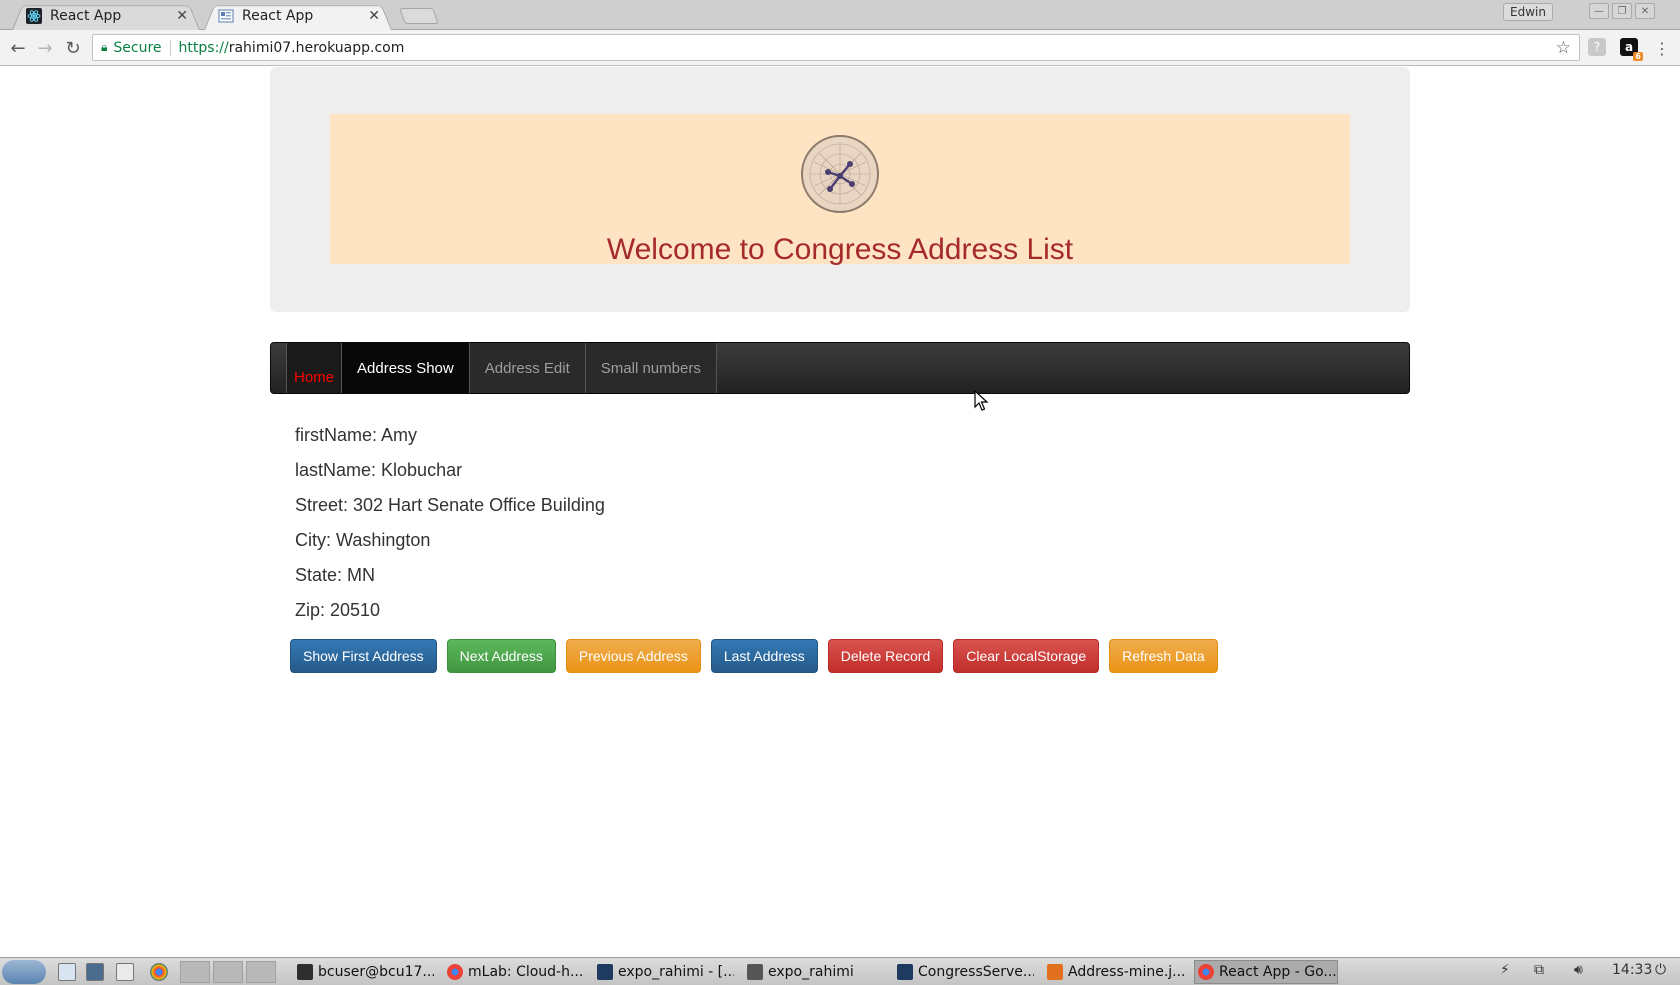 This screenshot has height=985, width=1680. What do you see at coordinates (316, 47) in the screenshot?
I see `url-host: rahimi07.herokuapp.com` at bounding box center [316, 47].